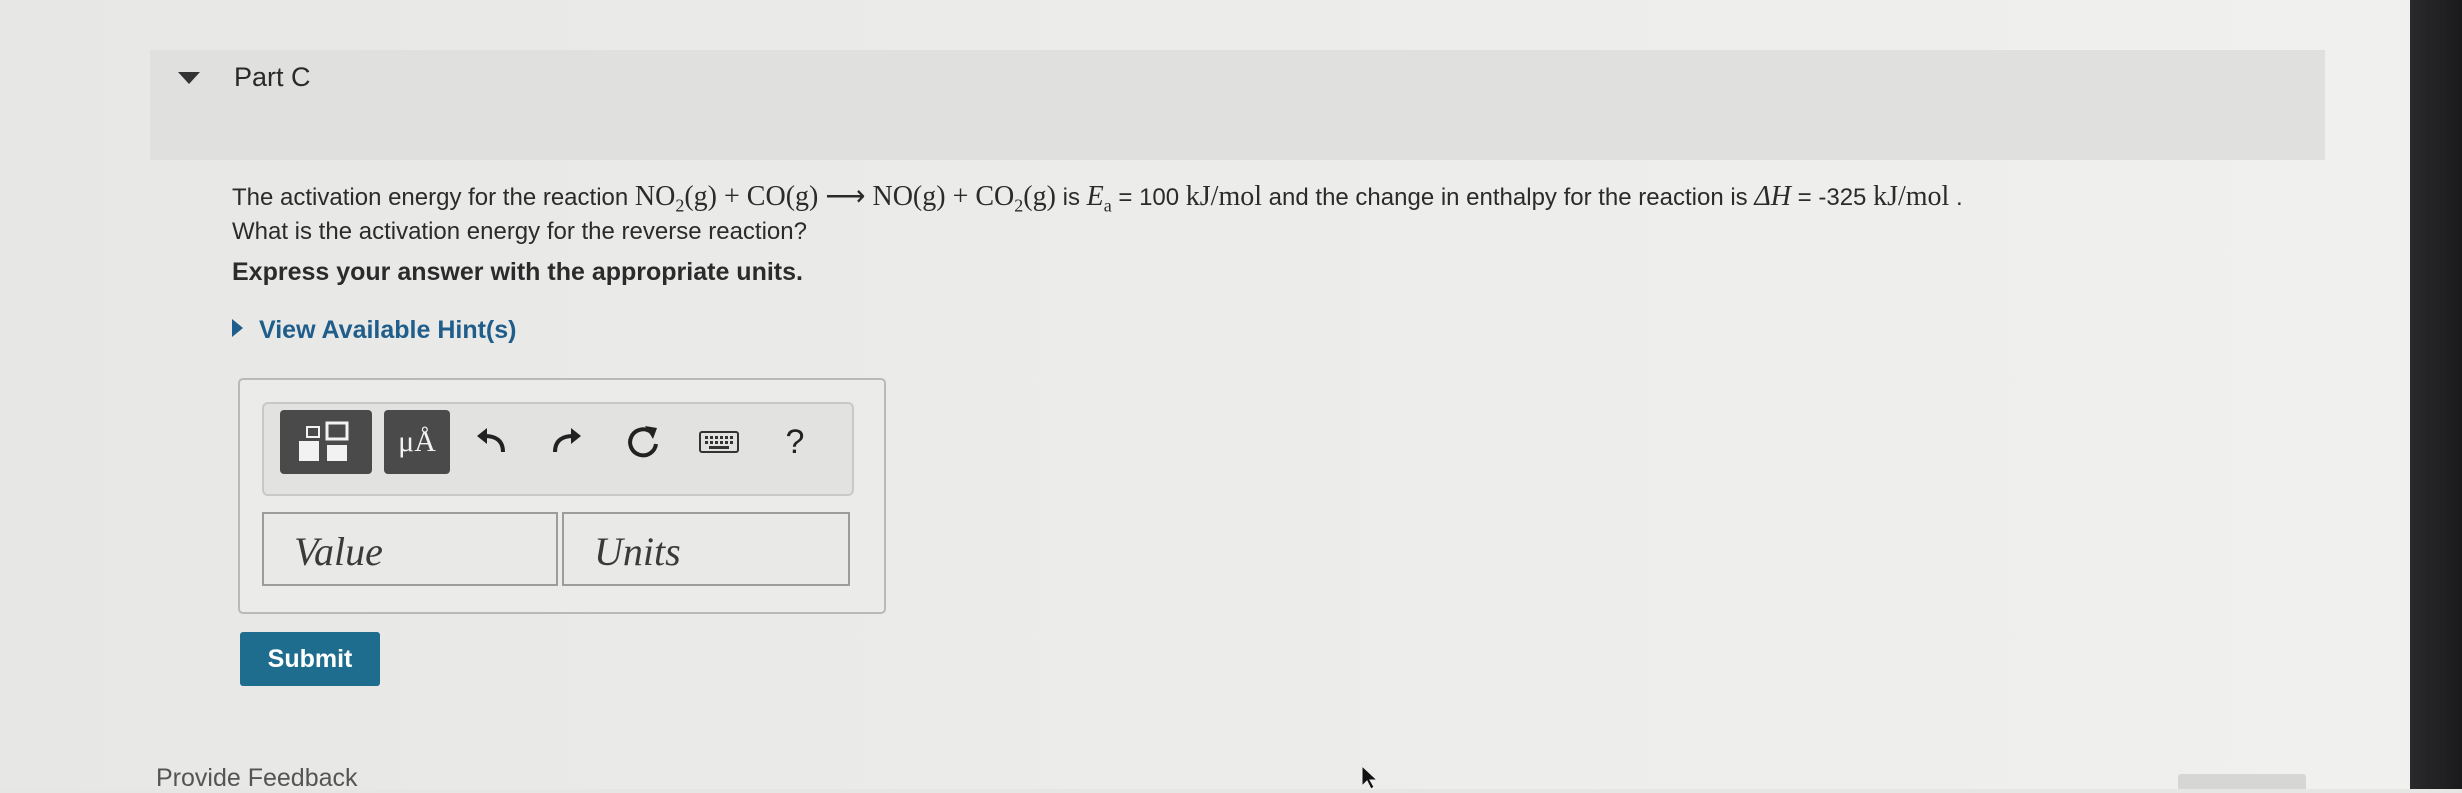 The height and width of the screenshot is (793, 2462). I want to click on redo-button, so click(565, 442).